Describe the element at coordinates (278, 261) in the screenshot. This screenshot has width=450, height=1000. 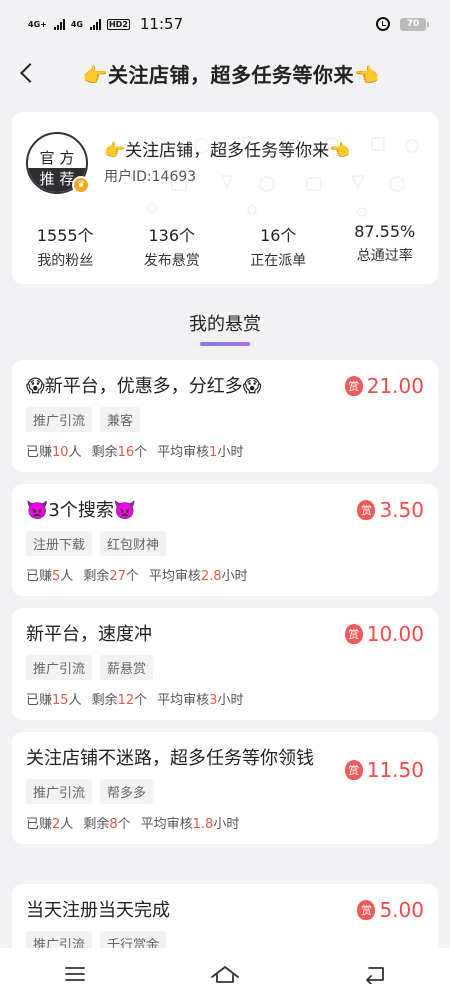
I see `stat-label: 正在派单` at that location.